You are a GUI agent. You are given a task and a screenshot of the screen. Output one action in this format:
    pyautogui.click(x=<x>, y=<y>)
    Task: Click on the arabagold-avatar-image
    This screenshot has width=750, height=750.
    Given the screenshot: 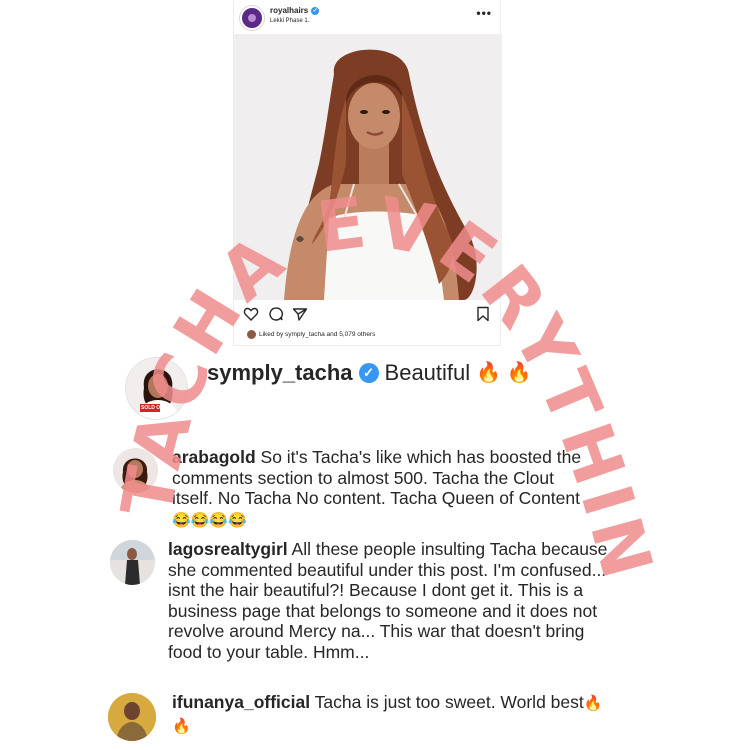 What is the action you would take?
    pyautogui.click(x=135, y=470)
    